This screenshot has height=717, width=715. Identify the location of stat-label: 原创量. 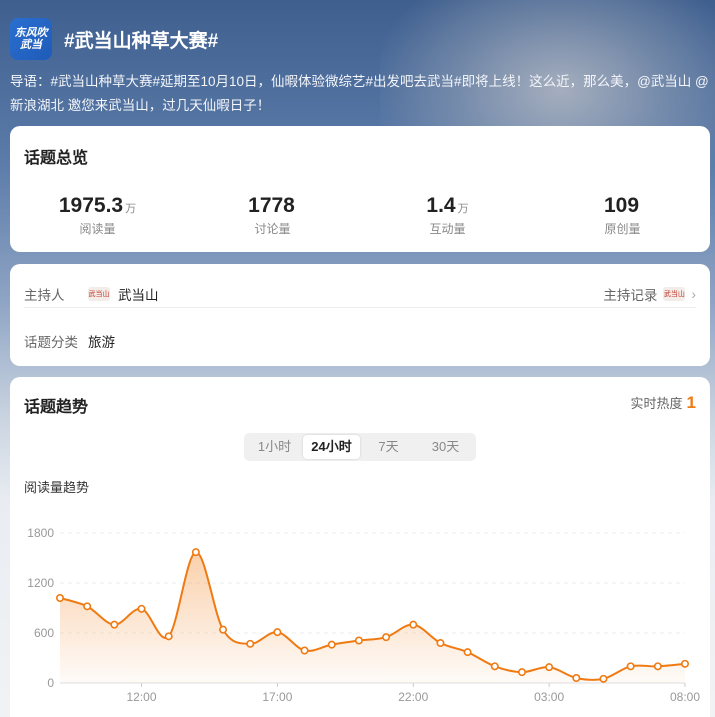
(622, 229).